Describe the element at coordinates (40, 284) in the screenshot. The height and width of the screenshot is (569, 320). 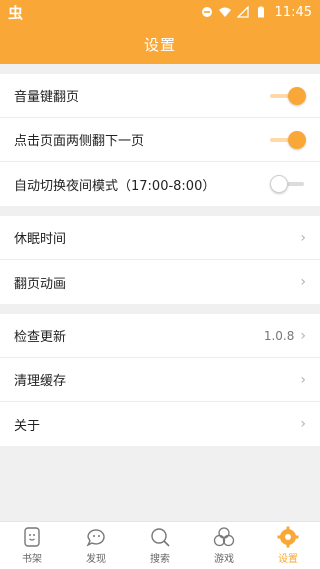
I see `setting-label: 翻页动画` at that location.